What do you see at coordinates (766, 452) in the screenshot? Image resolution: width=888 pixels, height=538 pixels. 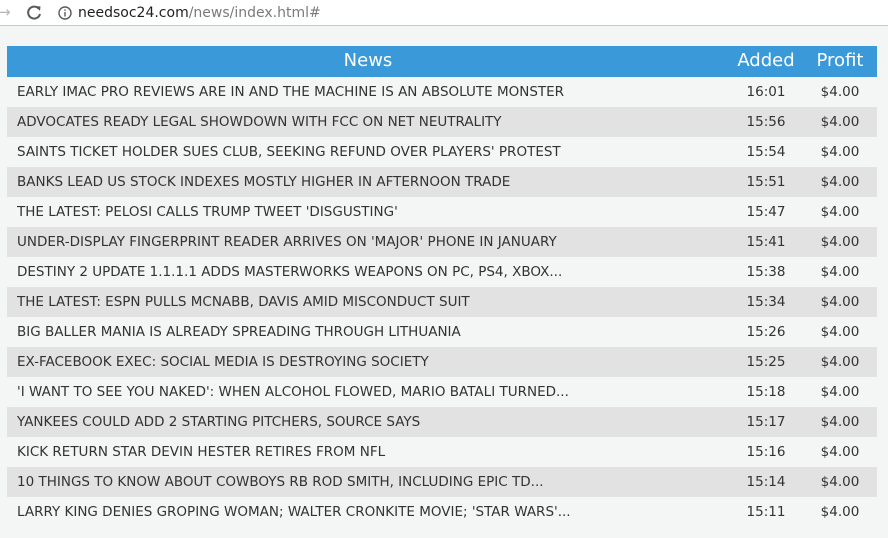 I see `added-time: 15:16` at bounding box center [766, 452].